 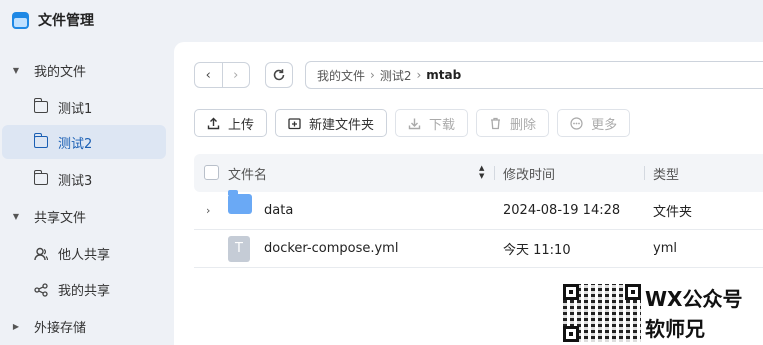 I want to click on chevron-left-icon: ‹, so click(x=208, y=75).